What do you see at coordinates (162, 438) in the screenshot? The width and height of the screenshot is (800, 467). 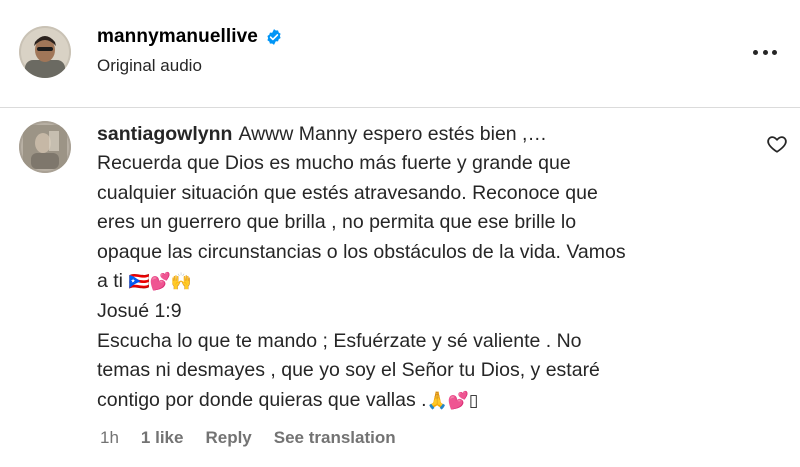 I see `likes-count-button: 1 like` at bounding box center [162, 438].